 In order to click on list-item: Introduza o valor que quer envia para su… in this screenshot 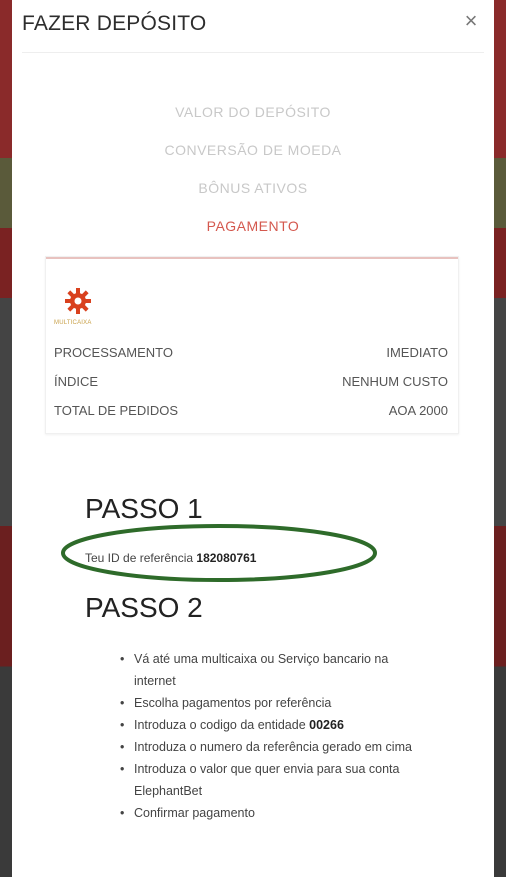, I will do `click(270, 780)`.